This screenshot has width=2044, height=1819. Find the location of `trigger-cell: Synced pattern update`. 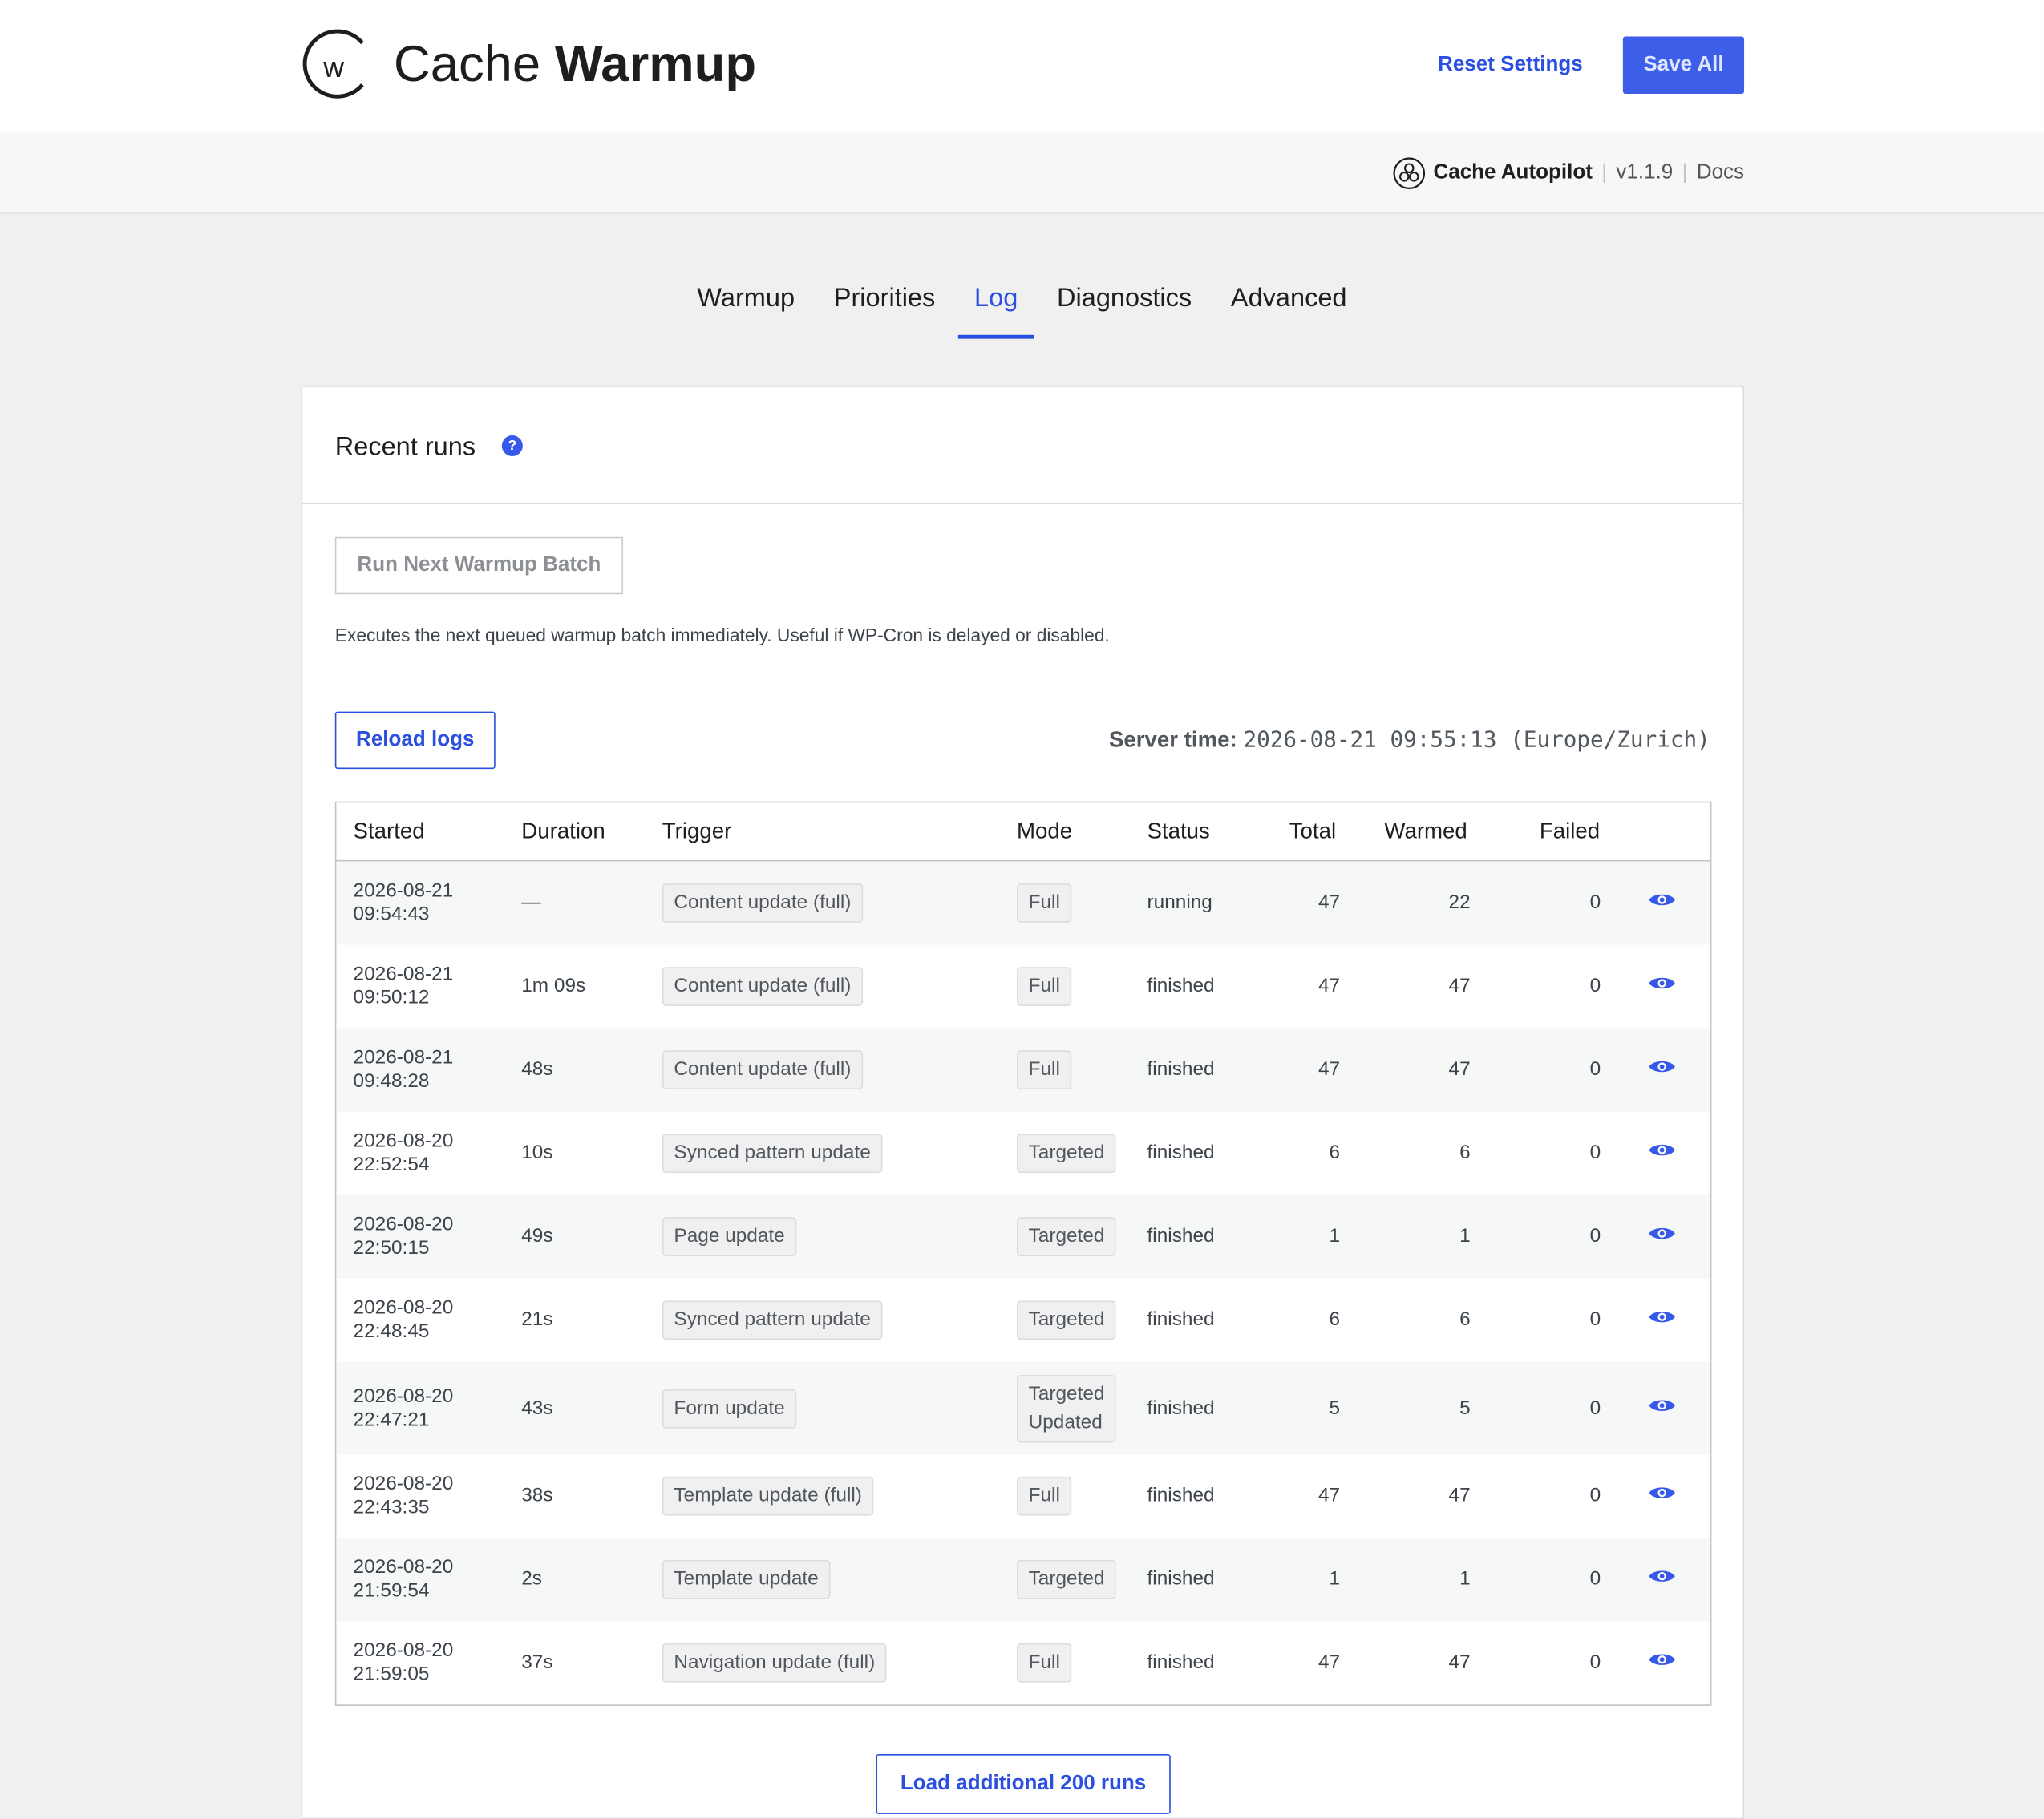

trigger-cell: Synced pattern update is located at coordinates (772, 1154).